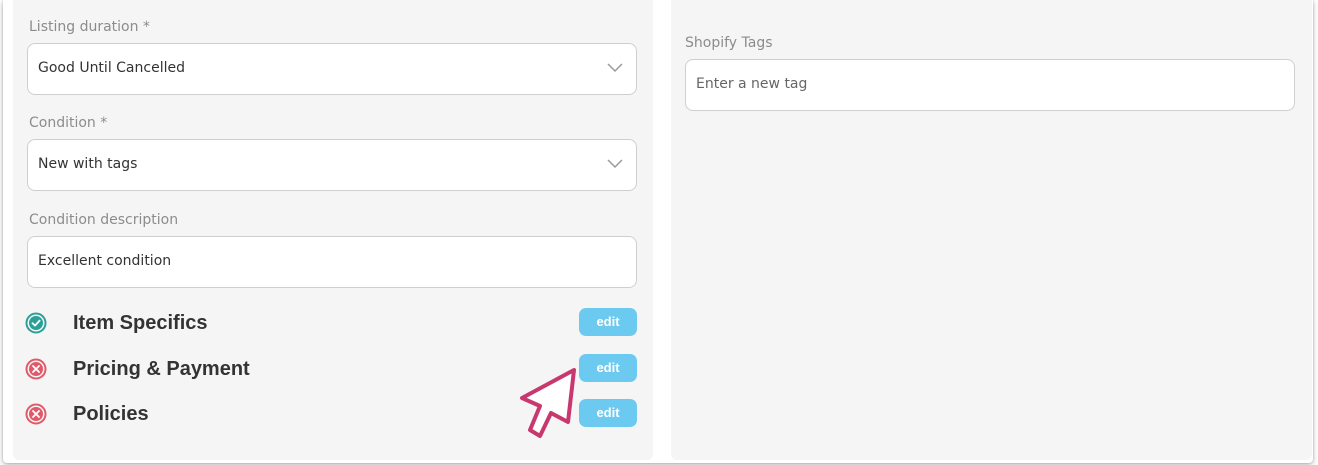  Describe the element at coordinates (161, 369) in the screenshot. I see `section-label: Pricing & Payment` at that location.